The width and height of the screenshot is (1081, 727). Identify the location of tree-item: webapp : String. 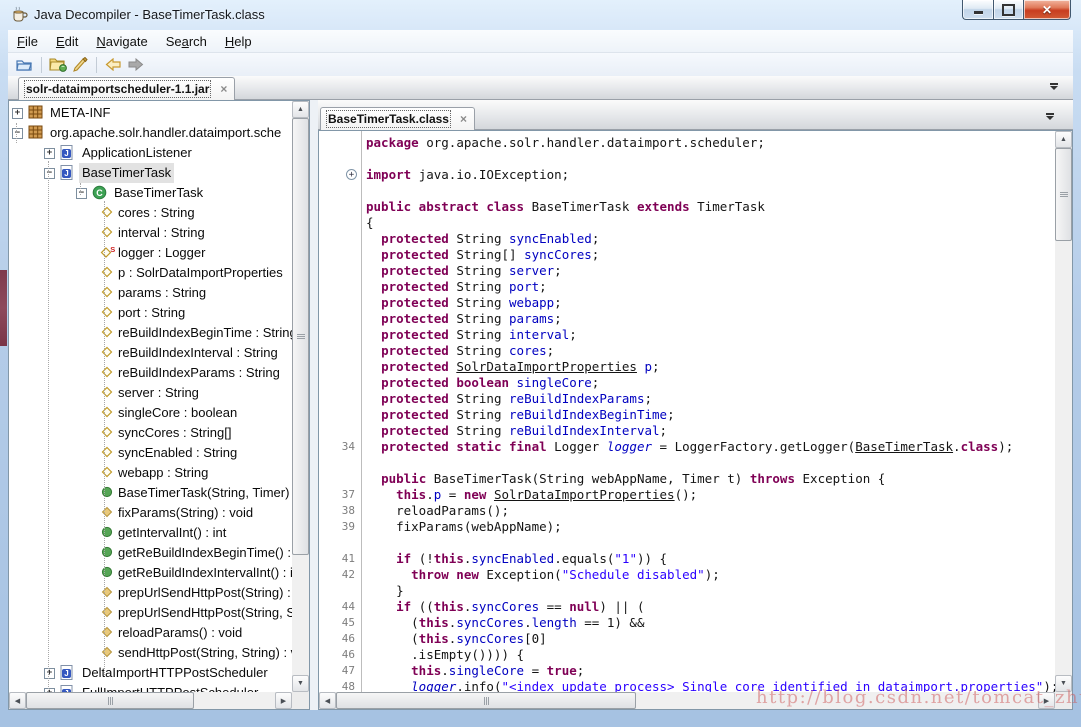
(150, 473).